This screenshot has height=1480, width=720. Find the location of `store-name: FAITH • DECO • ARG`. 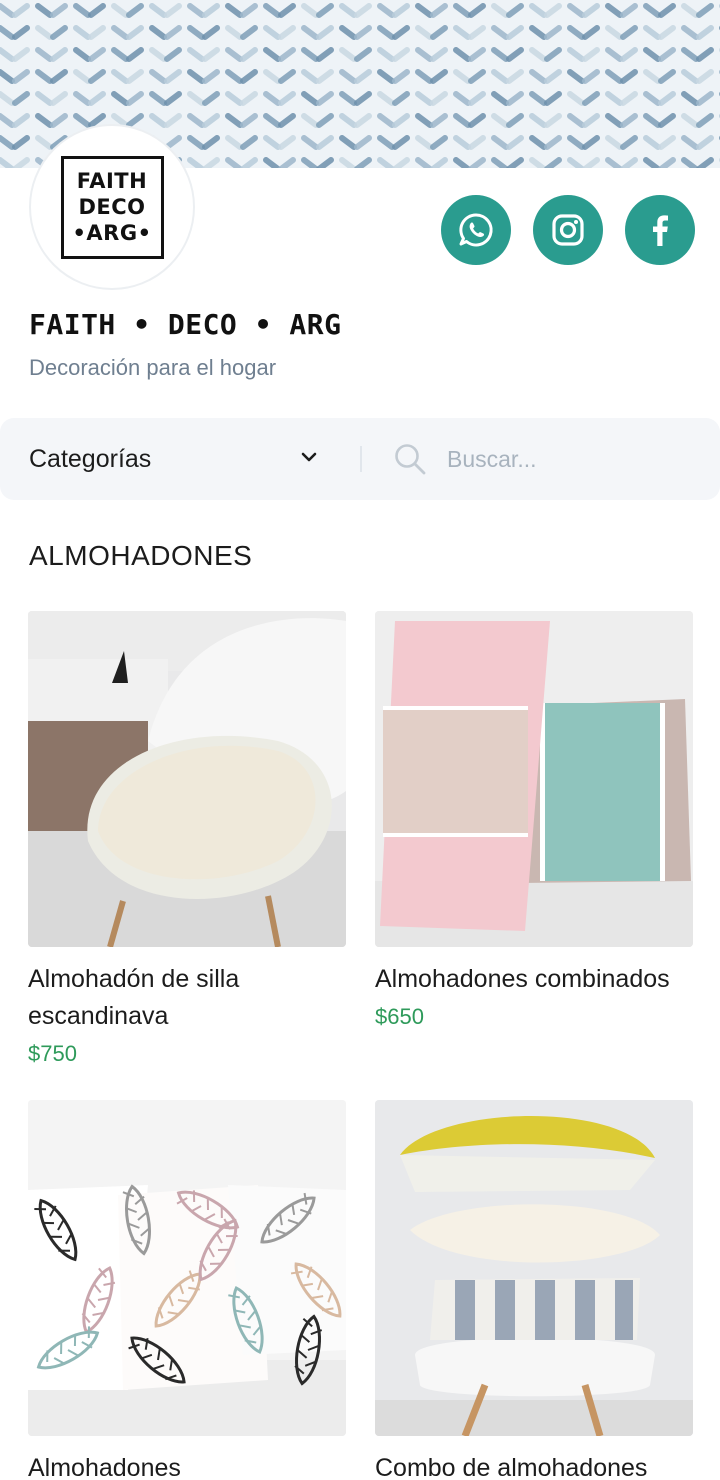

store-name: FAITH • DECO • ARG is located at coordinates (185, 324).